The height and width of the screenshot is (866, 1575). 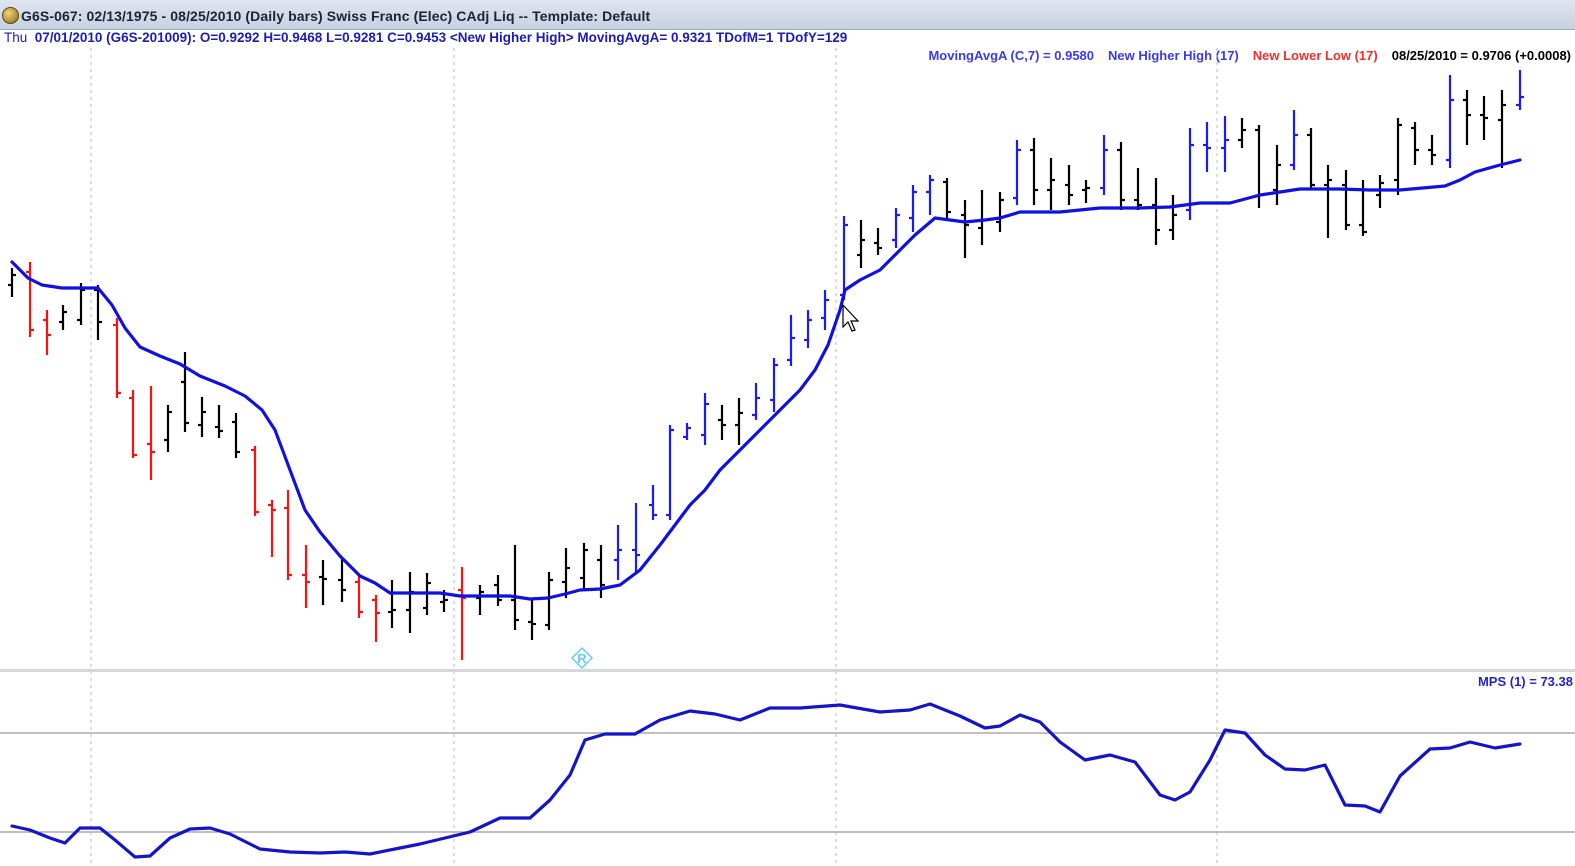 I want to click on mps-indicator-label: MPS (1) = 73.38, so click(x=1525, y=681).